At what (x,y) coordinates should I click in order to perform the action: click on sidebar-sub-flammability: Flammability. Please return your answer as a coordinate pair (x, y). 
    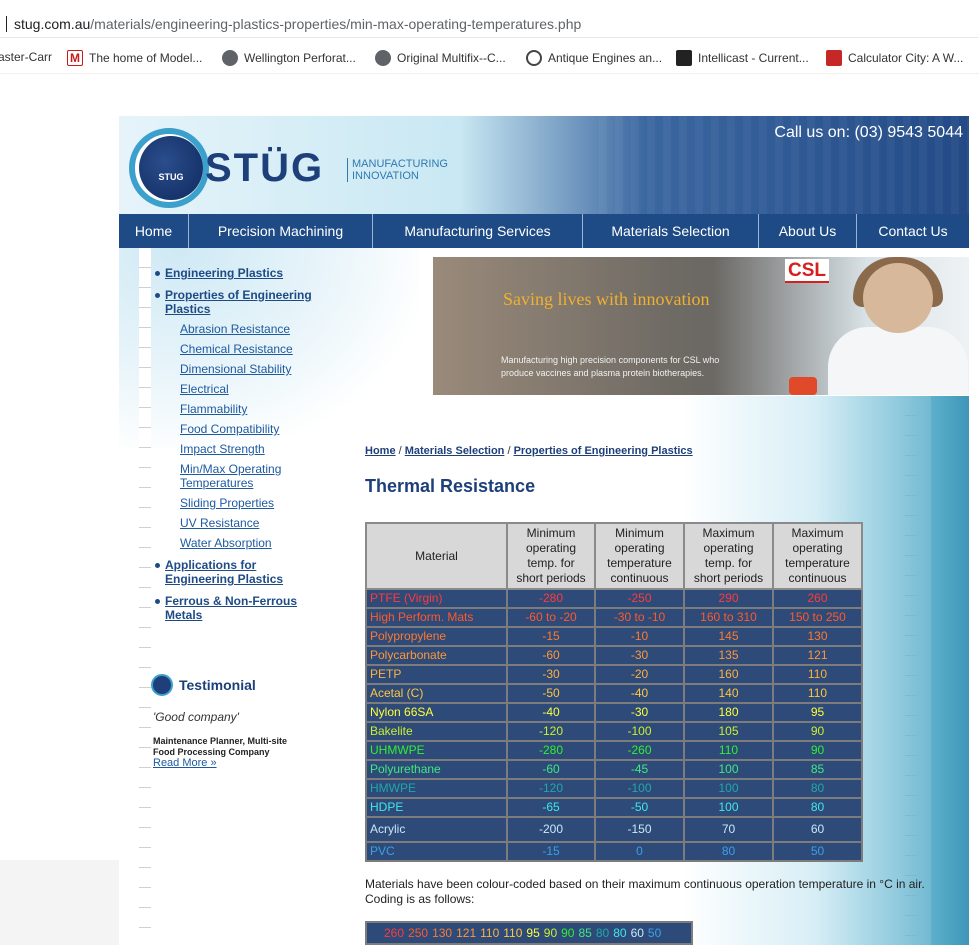
    Looking at the image, I should click on (213, 409).